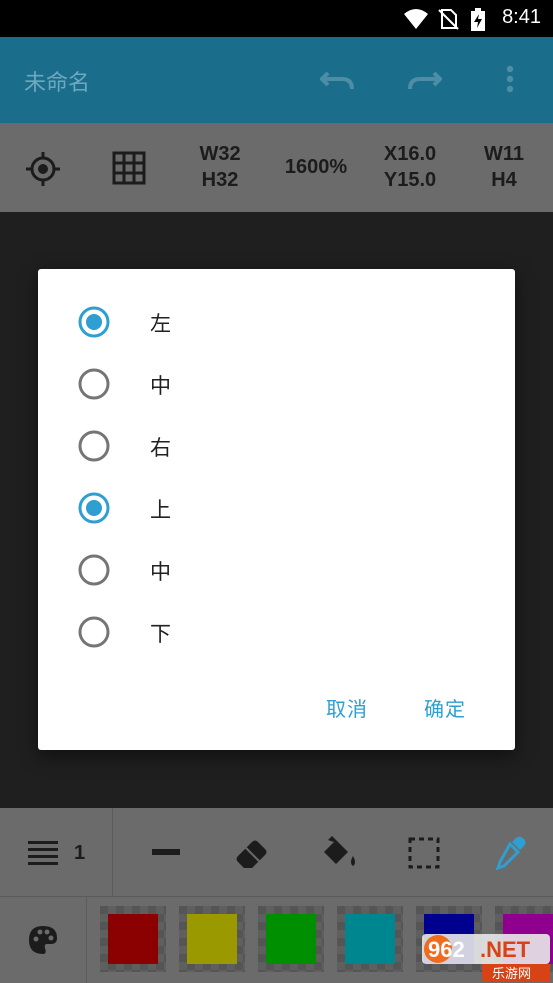 Image resolution: width=553 pixels, height=983 pixels. What do you see at coordinates (504, 167) in the screenshot?
I see `selection-size-readout: W11 H4` at bounding box center [504, 167].